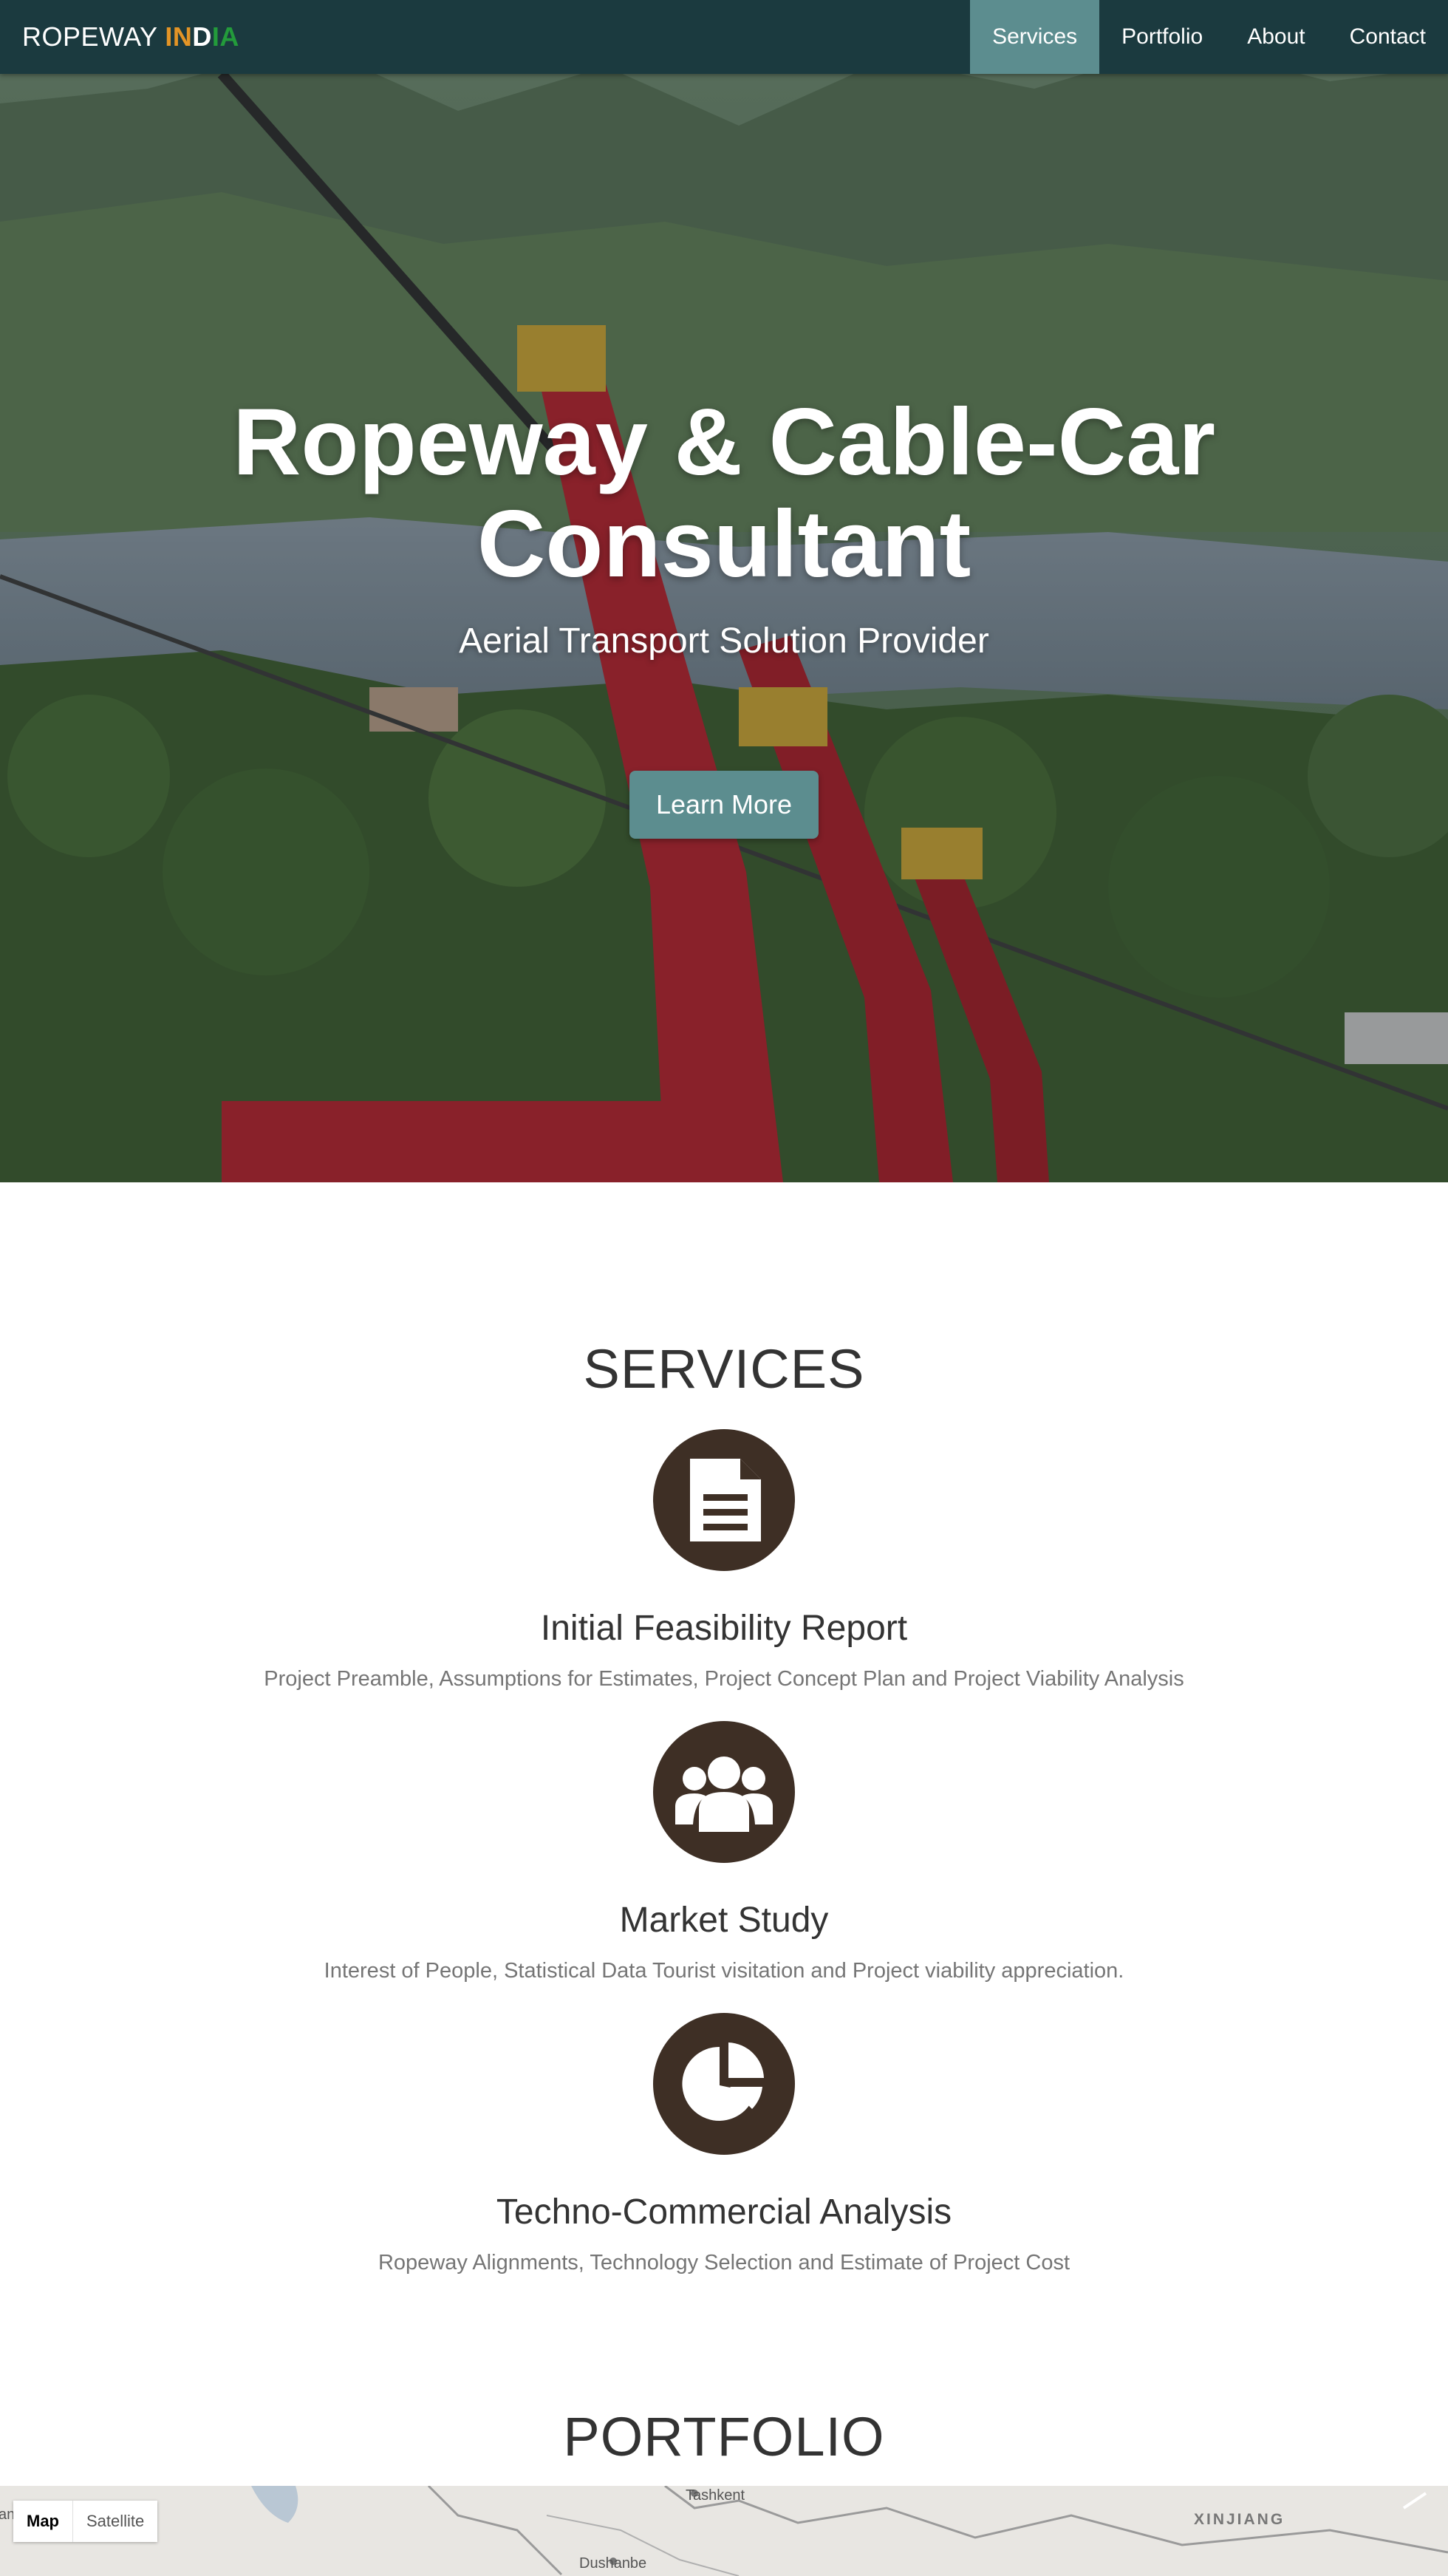 The width and height of the screenshot is (1448, 2576). I want to click on hero-title: Ropeway & Cable-Car Consultant, so click(724, 494).